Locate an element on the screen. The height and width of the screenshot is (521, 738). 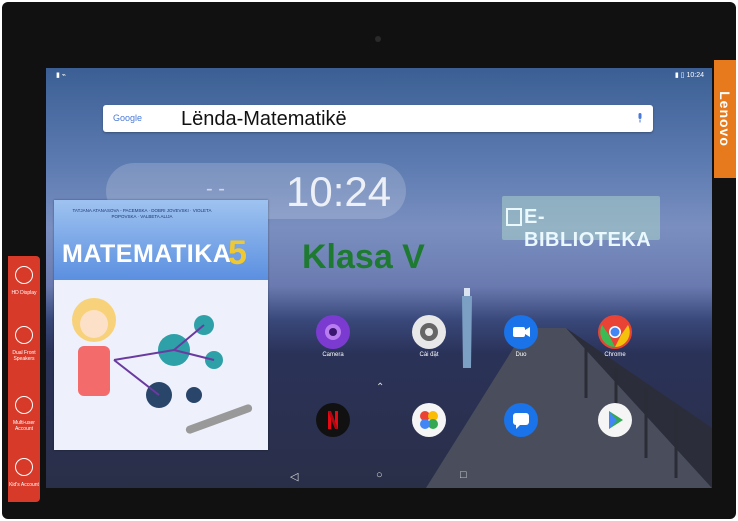
front-camera is located at coordinates (378, 39).